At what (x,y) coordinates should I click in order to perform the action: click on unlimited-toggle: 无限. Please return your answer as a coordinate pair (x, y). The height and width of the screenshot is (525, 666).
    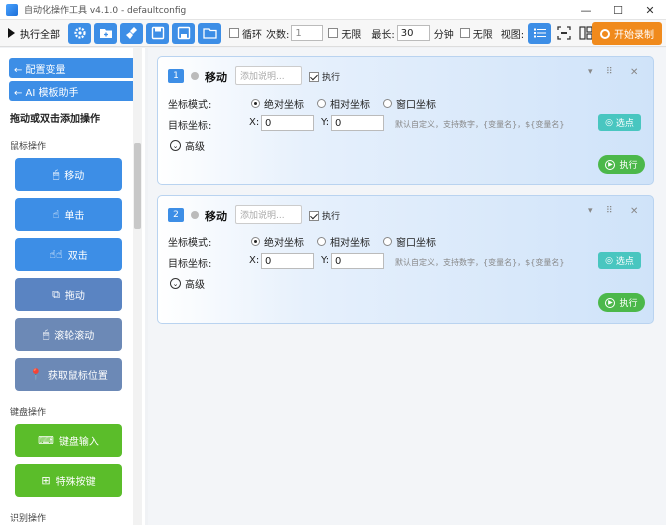
    Looking at the image, I should click on (344, 33).